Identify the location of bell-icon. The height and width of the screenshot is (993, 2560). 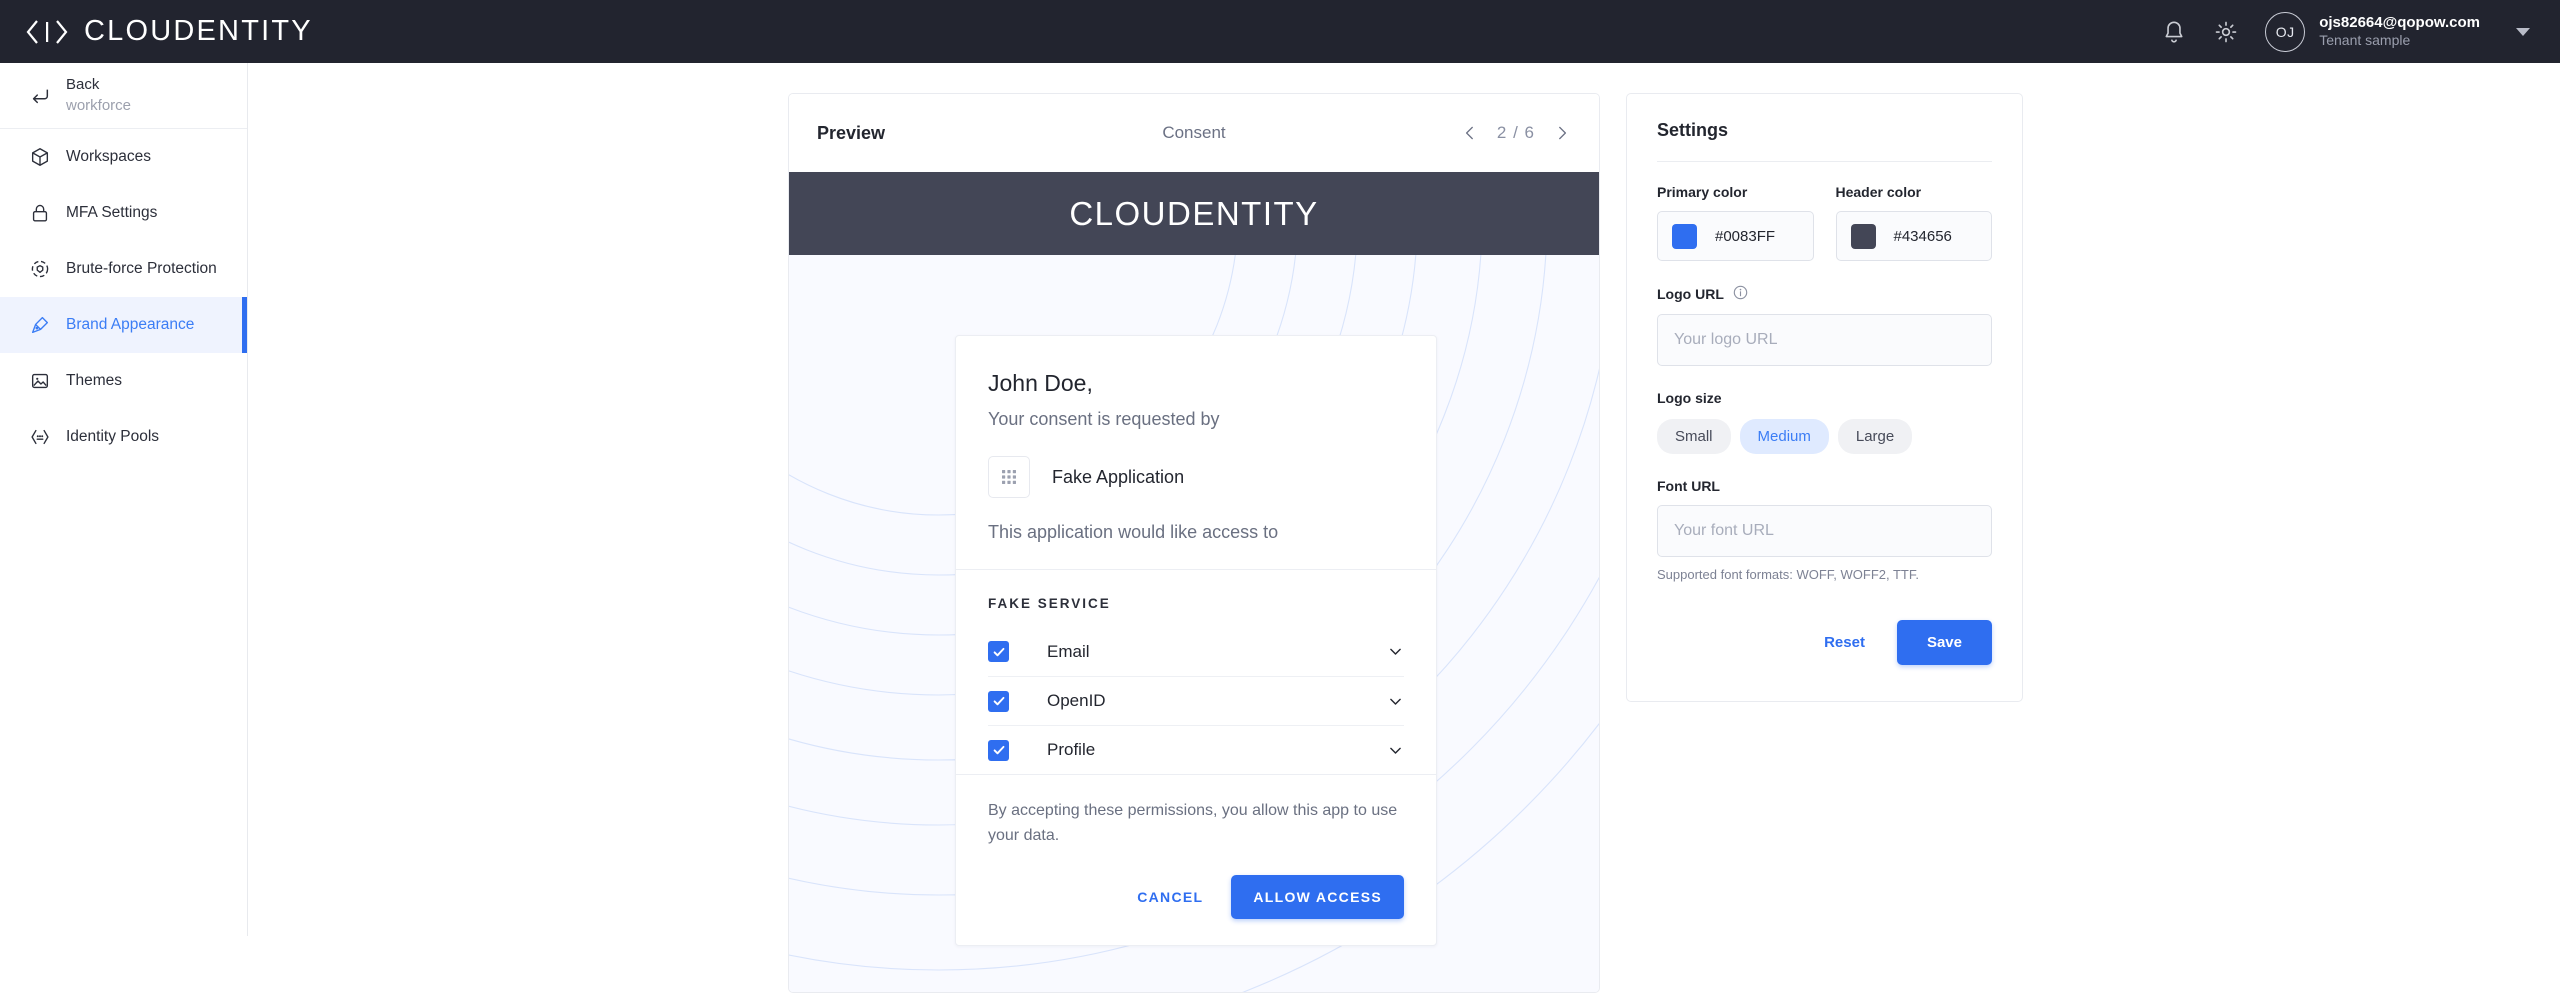
(2174, 32).